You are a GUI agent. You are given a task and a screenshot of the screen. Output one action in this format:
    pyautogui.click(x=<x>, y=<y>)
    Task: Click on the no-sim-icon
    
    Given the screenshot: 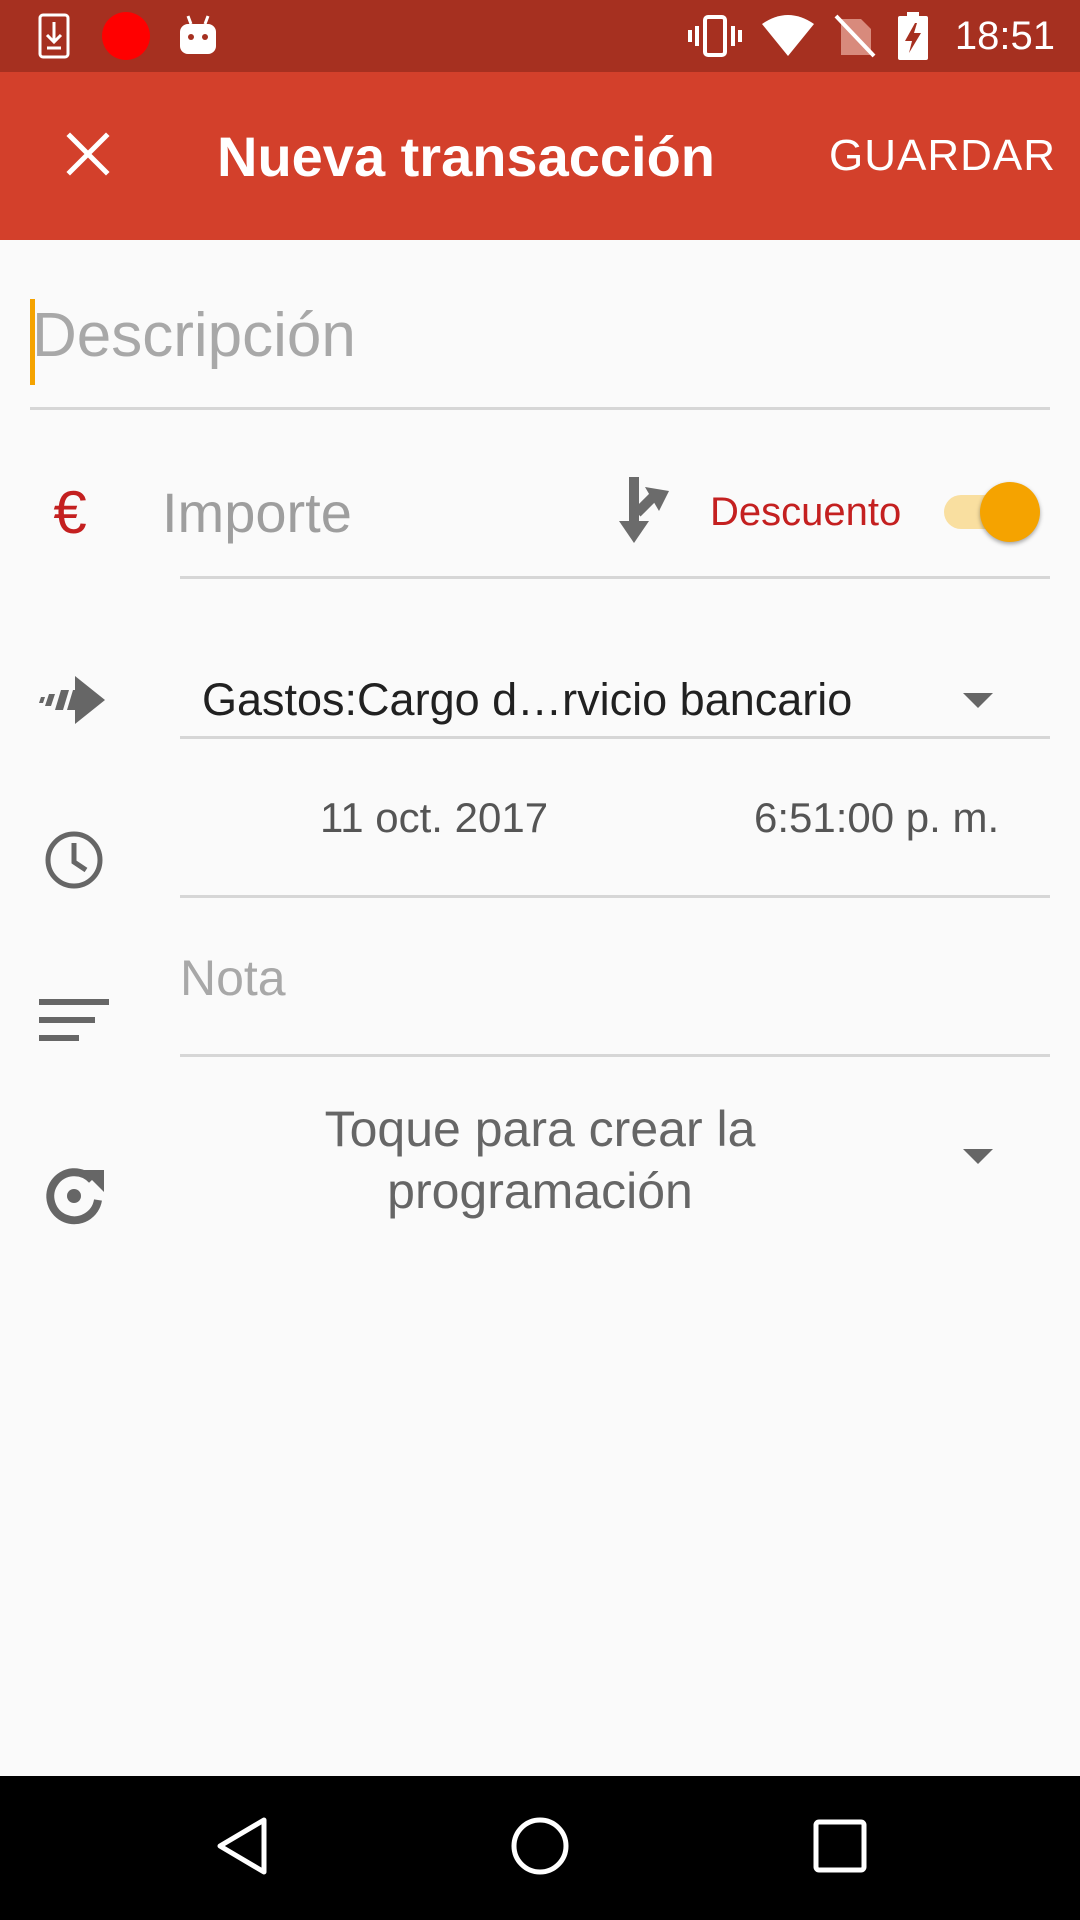 What is the action you would take?
    pyautogui.click(x=855, y=36)
    